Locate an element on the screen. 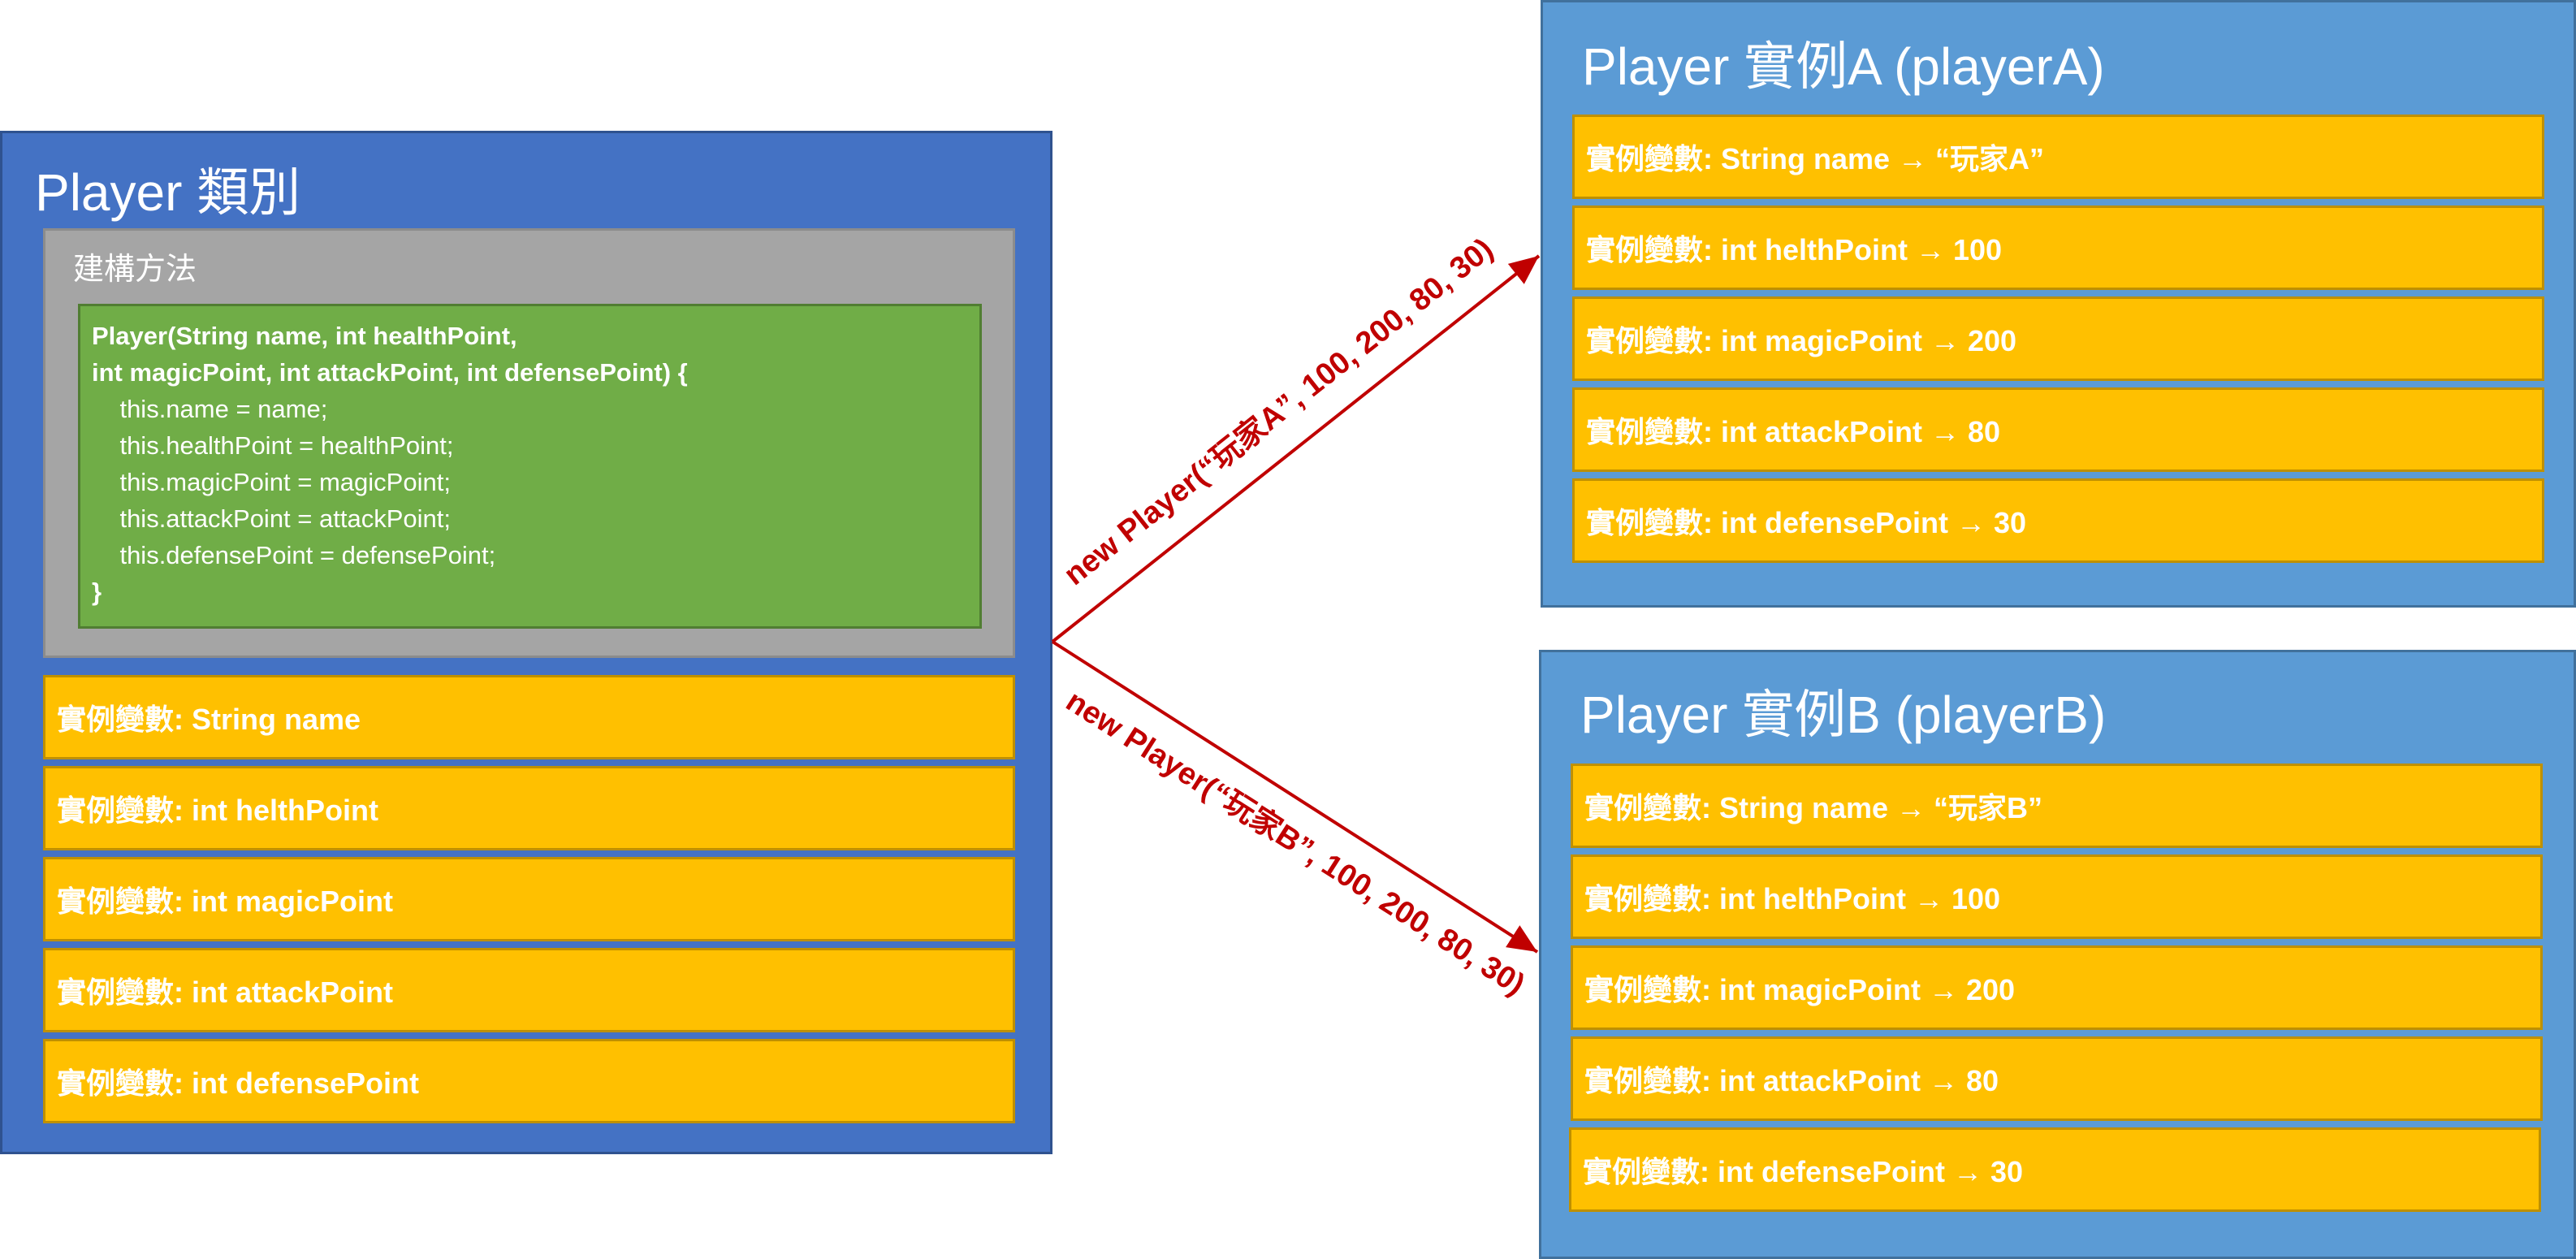 This screenshot has width=2576, height=1259. code-line: this.name = name; is located at coordinates (210, 409).